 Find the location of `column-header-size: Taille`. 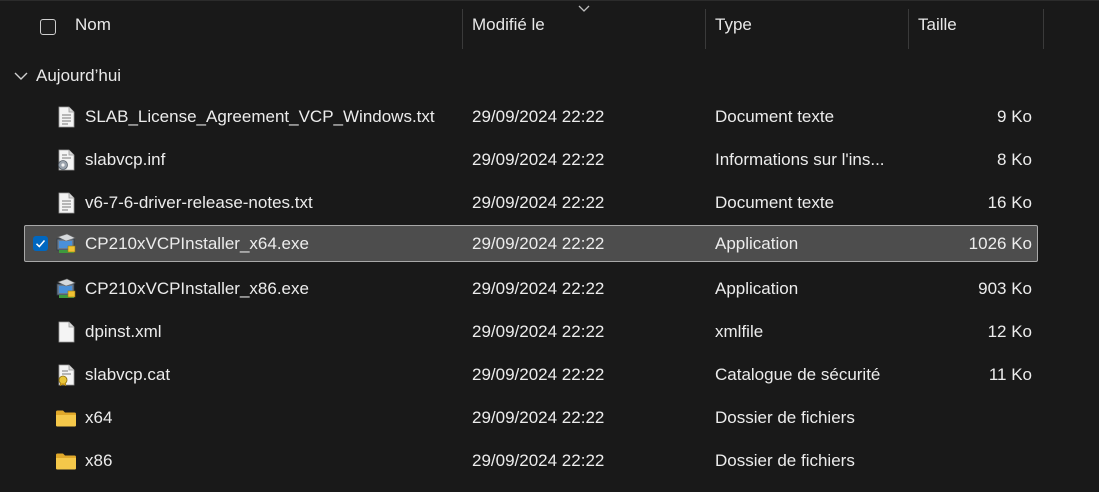

column-header-size: Taille is located at coordinates (980, 25).